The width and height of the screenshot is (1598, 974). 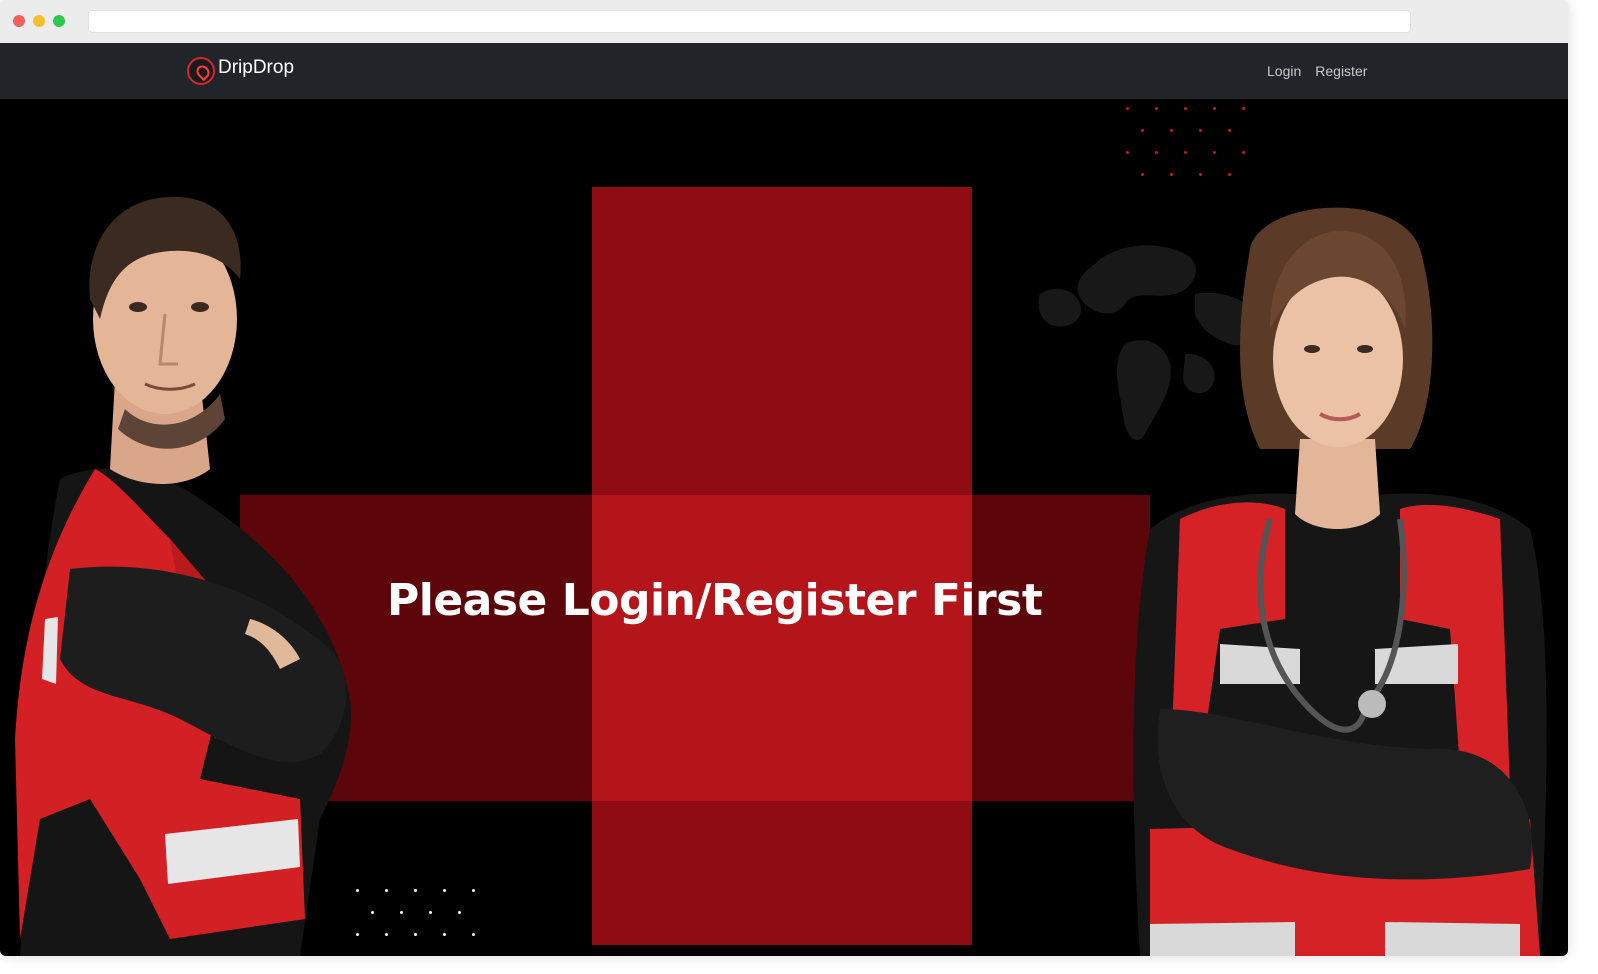 What do you see at coordinates (59, 21) in the screenshot?
I see `maximize-window-icon` at bounding box center [59, 21].